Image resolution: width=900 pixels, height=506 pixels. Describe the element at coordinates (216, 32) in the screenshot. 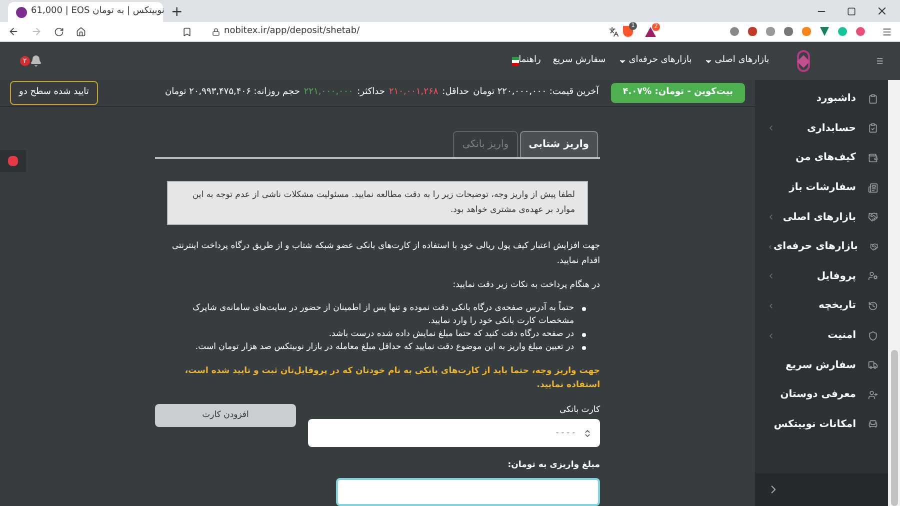

I see `lock-icon` at that location.